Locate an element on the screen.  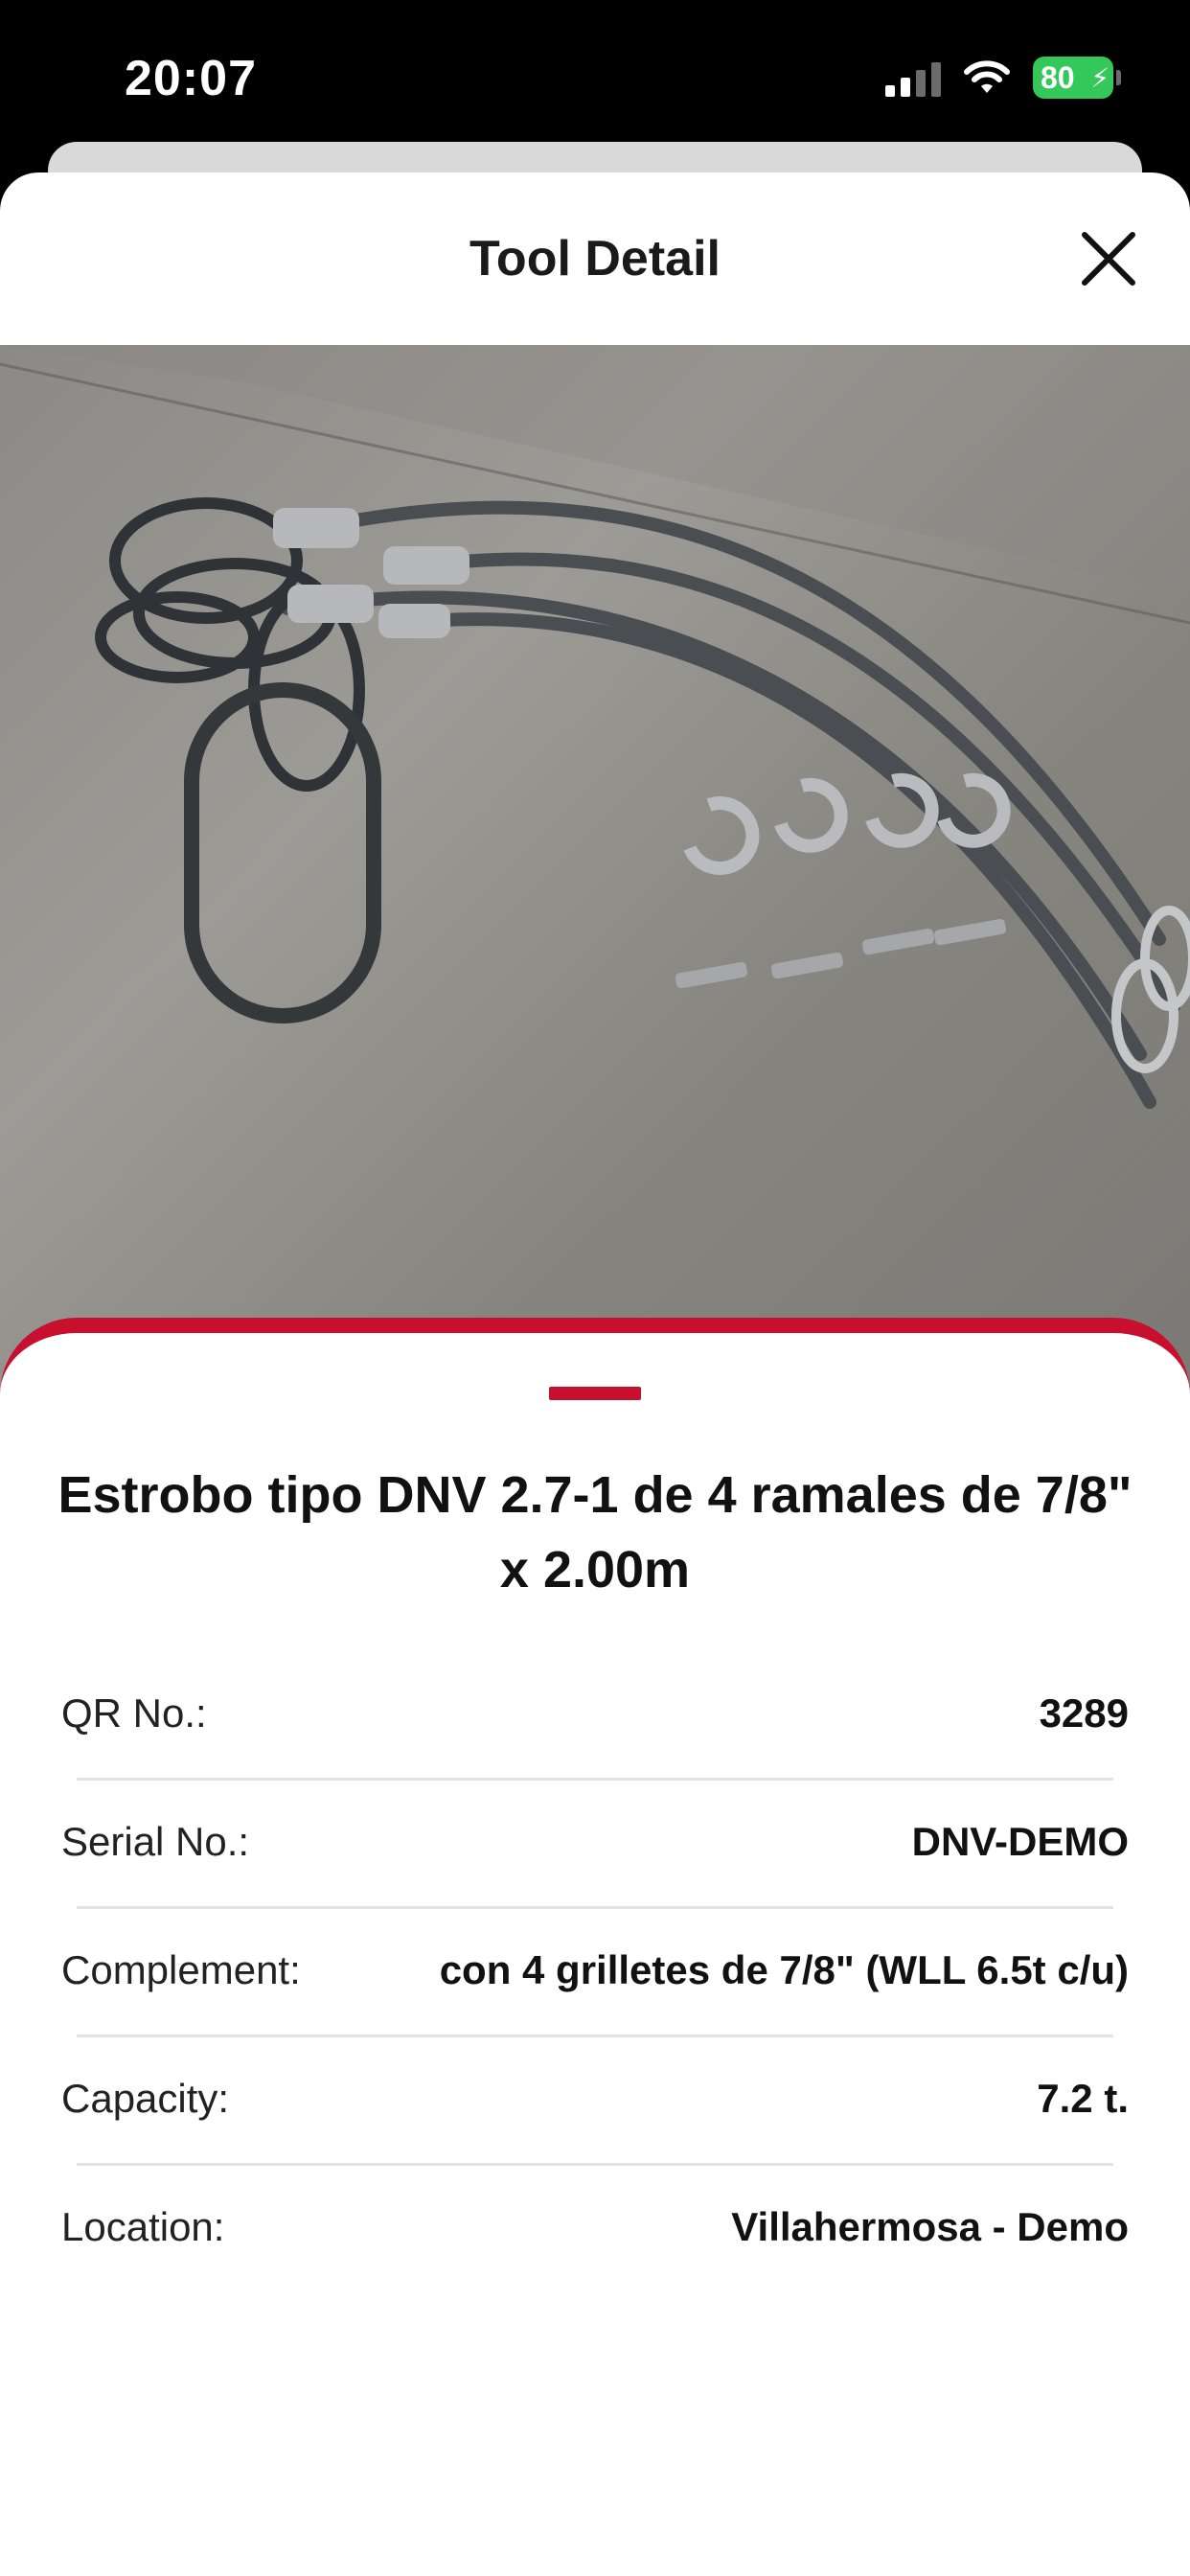
location-value: Villahermosa - Demo is located at coordinates (930, 2226).